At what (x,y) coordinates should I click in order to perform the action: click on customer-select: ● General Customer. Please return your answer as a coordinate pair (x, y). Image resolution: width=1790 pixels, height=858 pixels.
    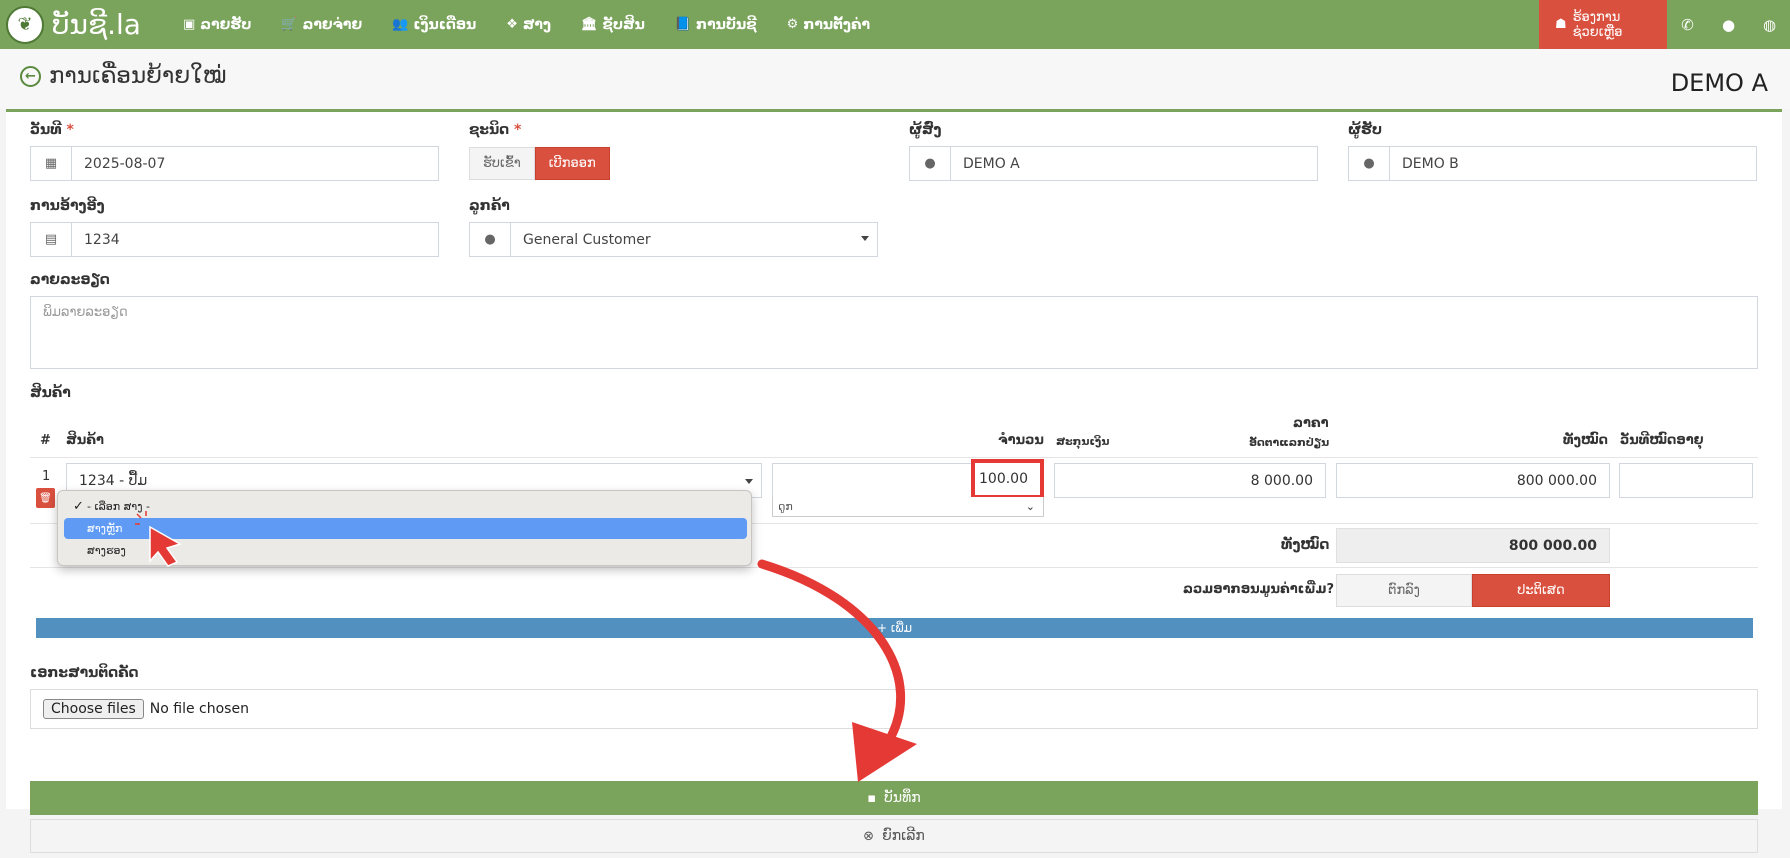
    Looking at the image, I should click on (673, 239).